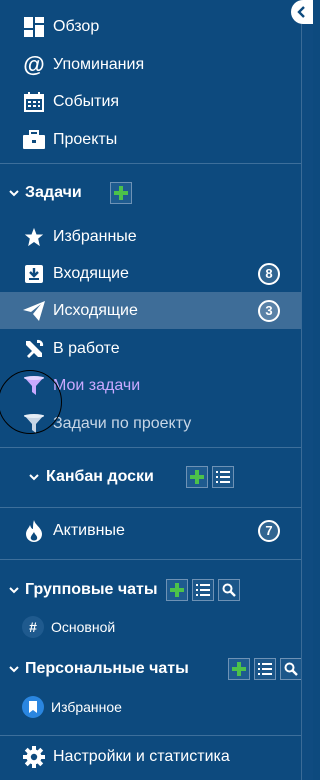 This screenshot has height=780, width=320. I want to click on hash-icon: #, so click(33, 627).